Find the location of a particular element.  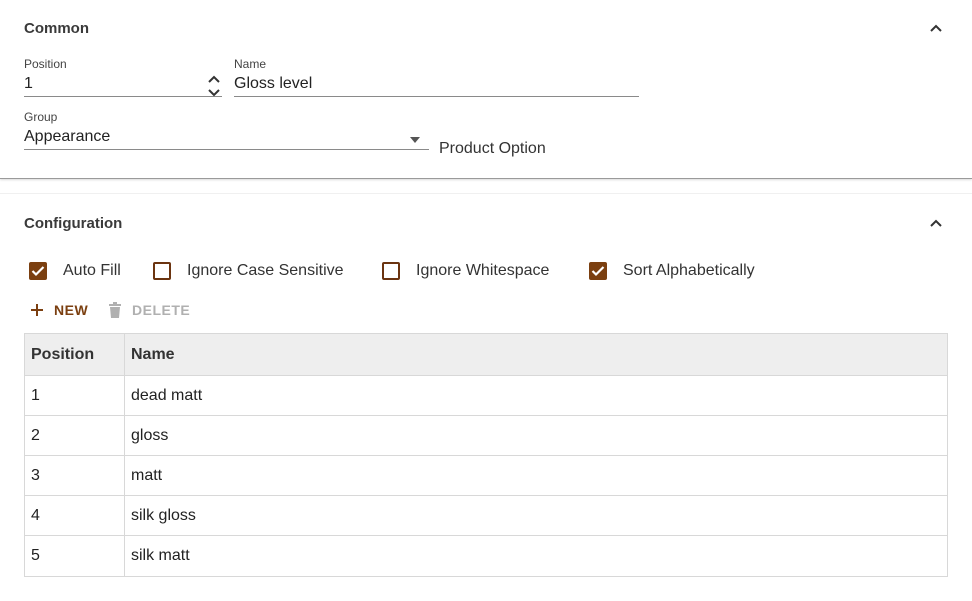

plus-icon is located at coordinates (37, 310).